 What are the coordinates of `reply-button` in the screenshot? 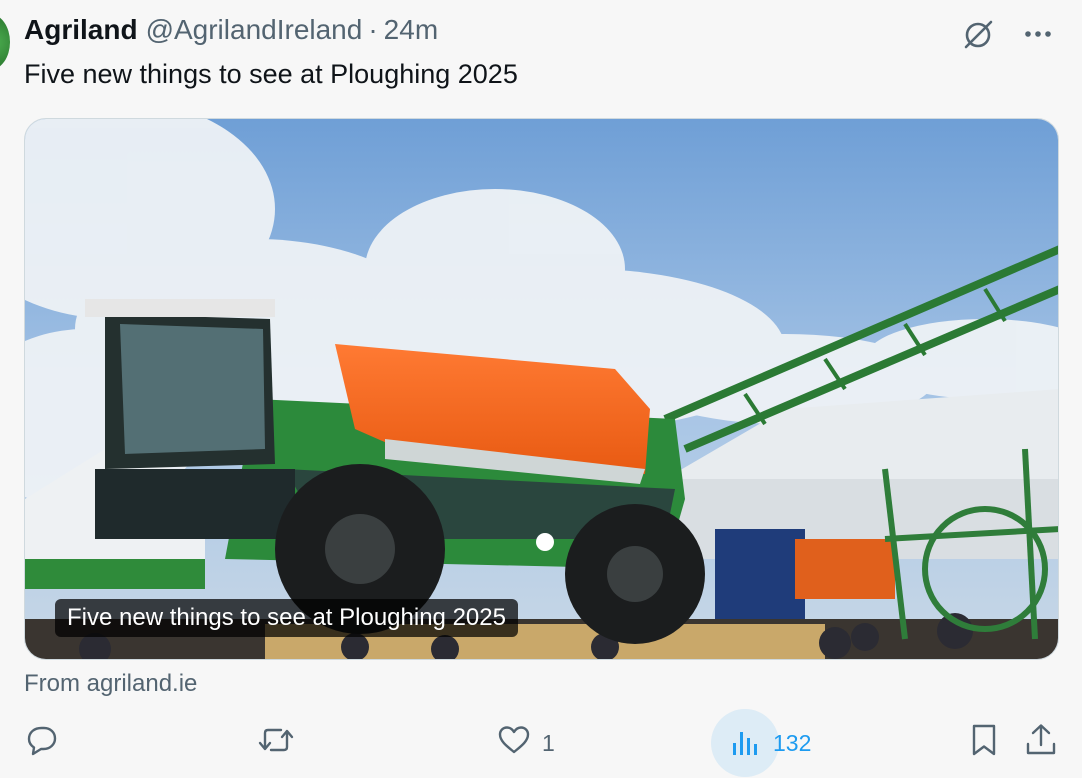 It's located at (47, 743).